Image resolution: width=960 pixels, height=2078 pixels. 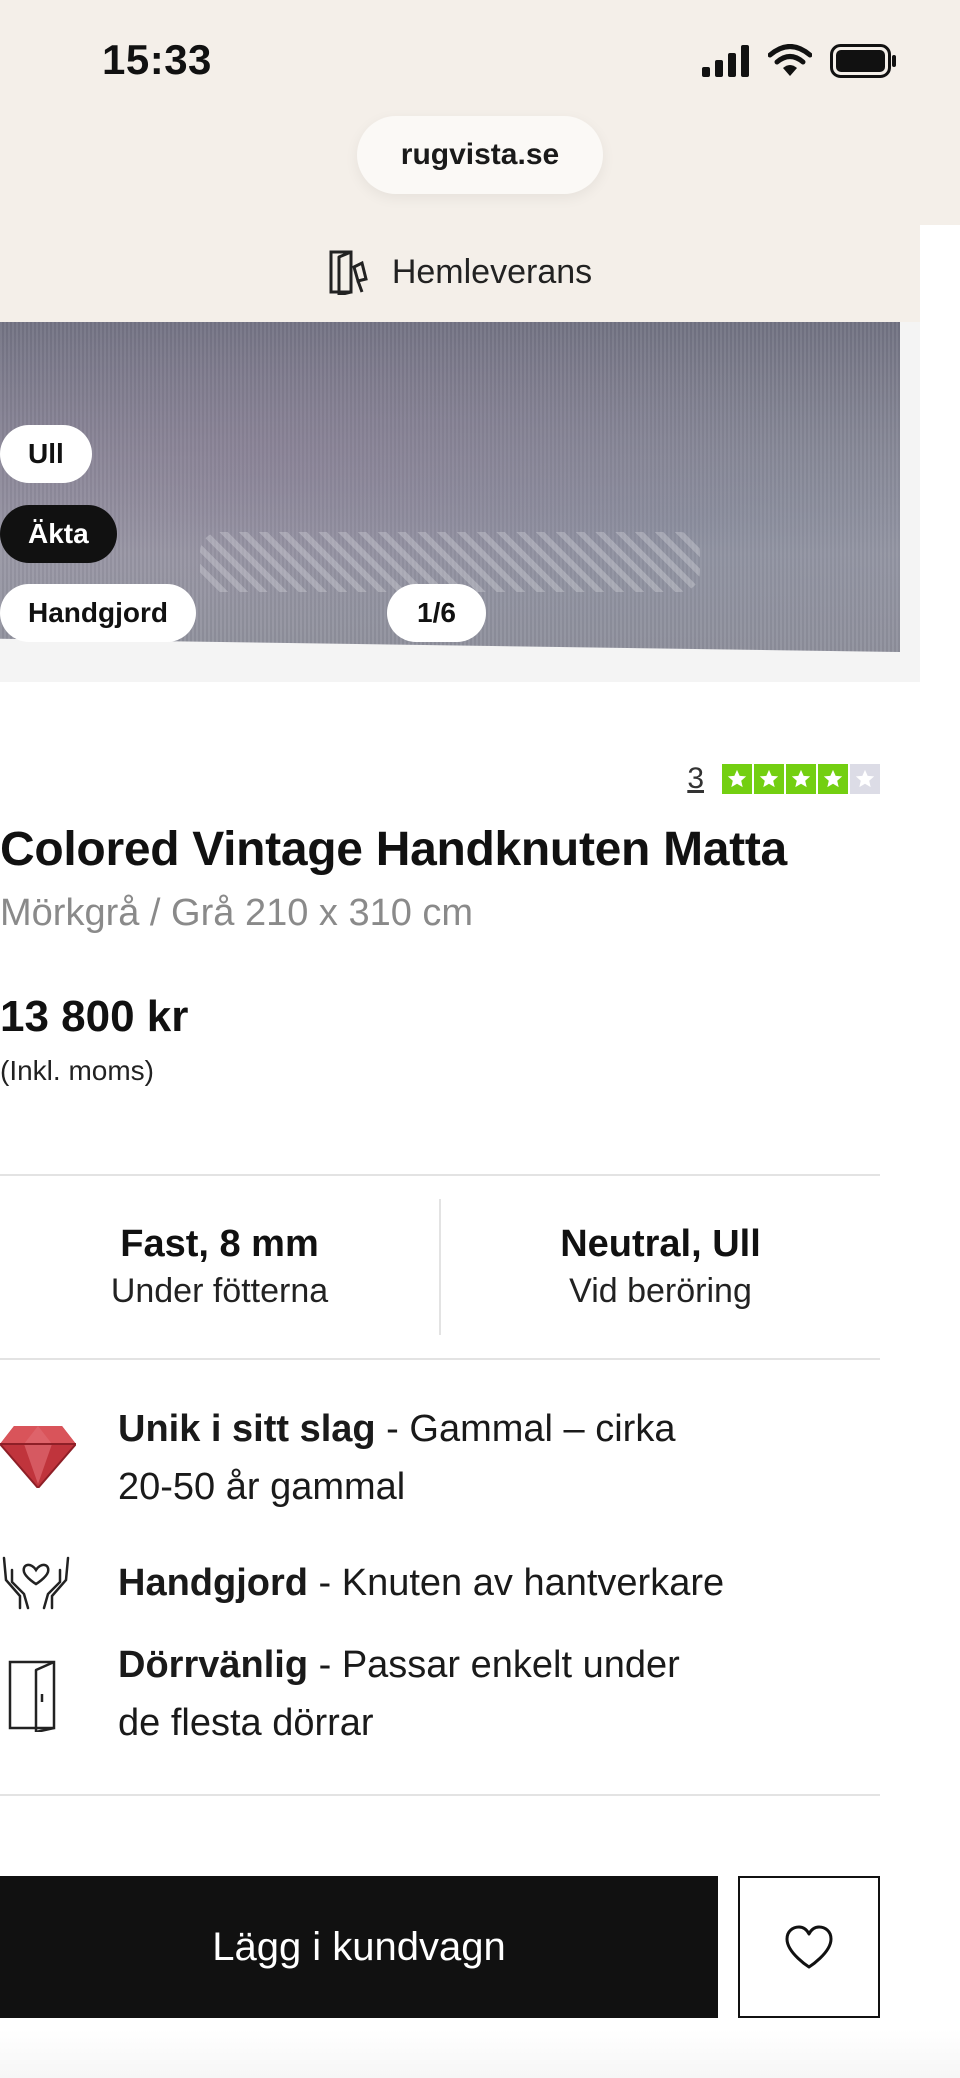 I want to click on delivery-bar: Hemleverans, so click(x=460, y=272).